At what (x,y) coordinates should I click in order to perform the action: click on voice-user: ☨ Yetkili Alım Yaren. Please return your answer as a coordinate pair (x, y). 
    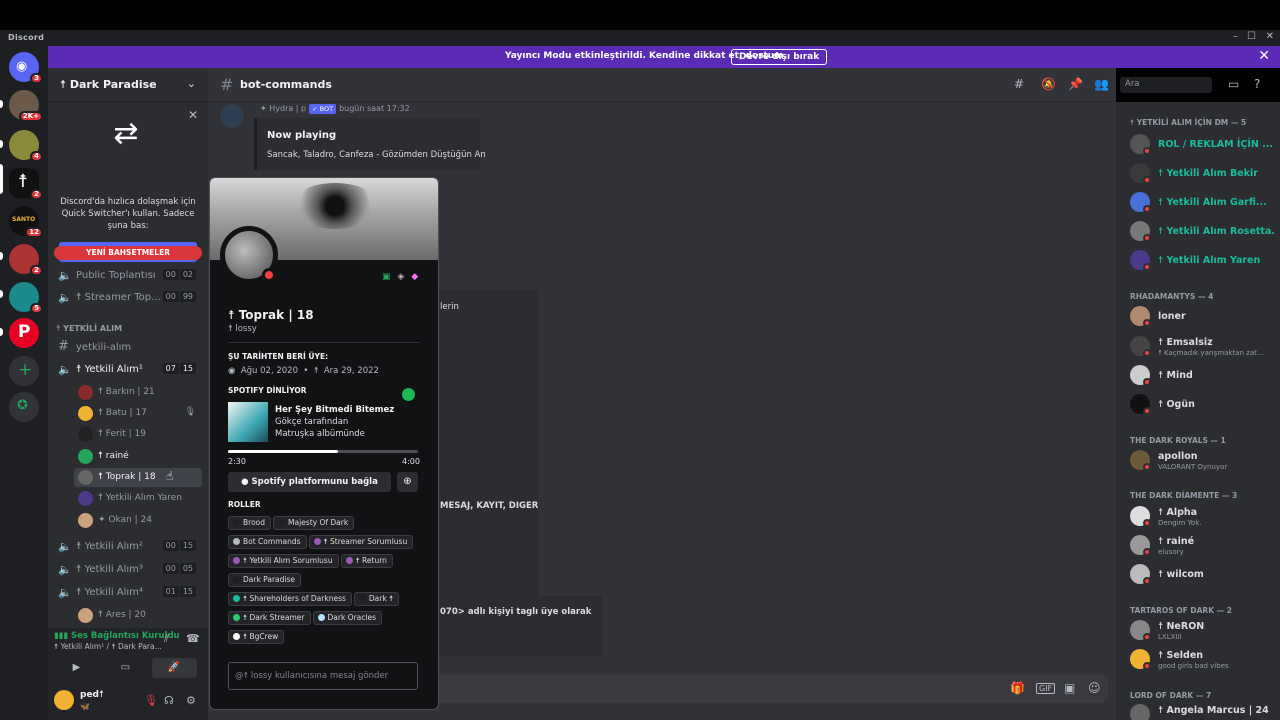
    Looking at the image, I should click on (138, 498).